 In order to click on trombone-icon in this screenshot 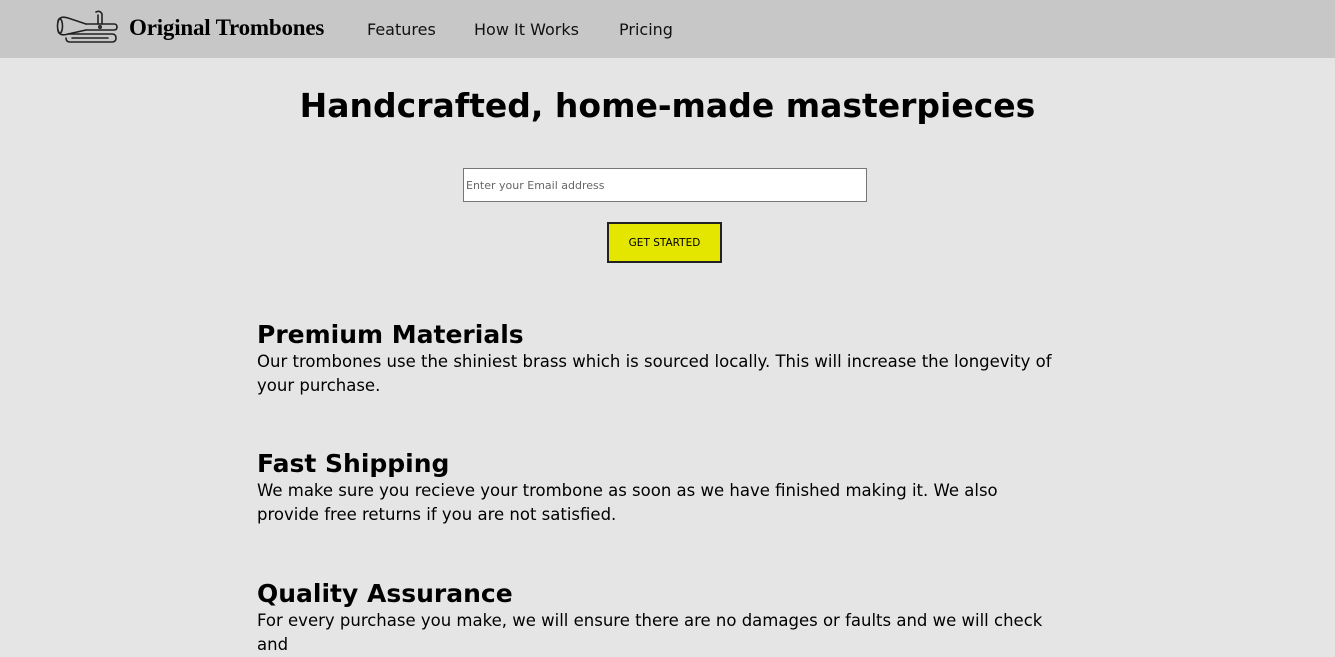, I will do `click(87, 27)`.